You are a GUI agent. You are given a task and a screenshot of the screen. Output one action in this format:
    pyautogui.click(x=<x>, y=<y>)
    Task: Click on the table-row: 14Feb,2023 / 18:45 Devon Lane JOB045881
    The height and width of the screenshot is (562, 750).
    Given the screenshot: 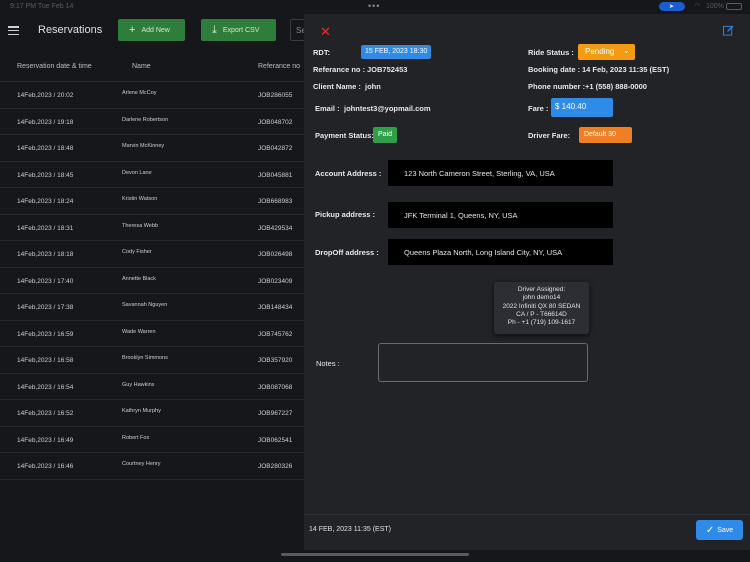 What is the action you would take?
    pyautogui.click(x=152, y=175)
    